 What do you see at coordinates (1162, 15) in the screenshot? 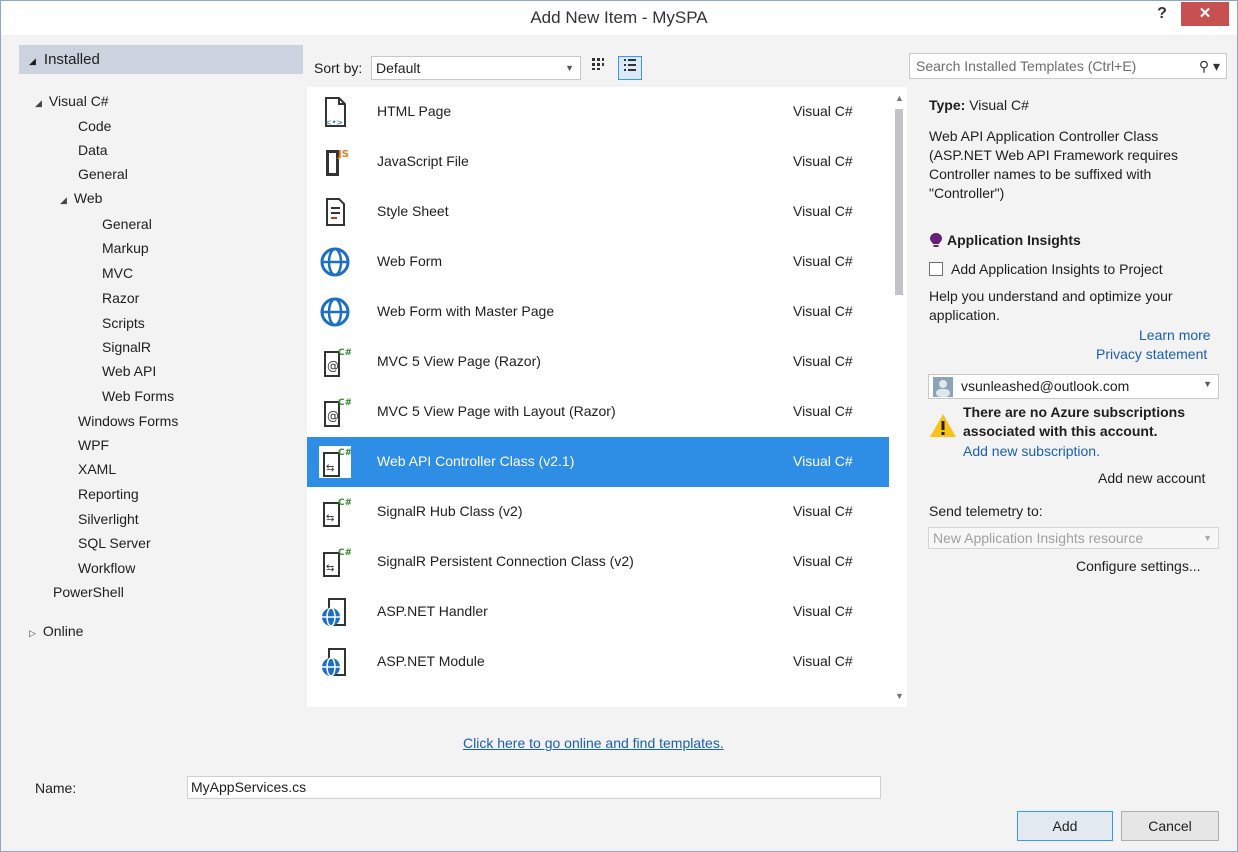
I see `help-button: ?` at bounding box center [1162, 15].